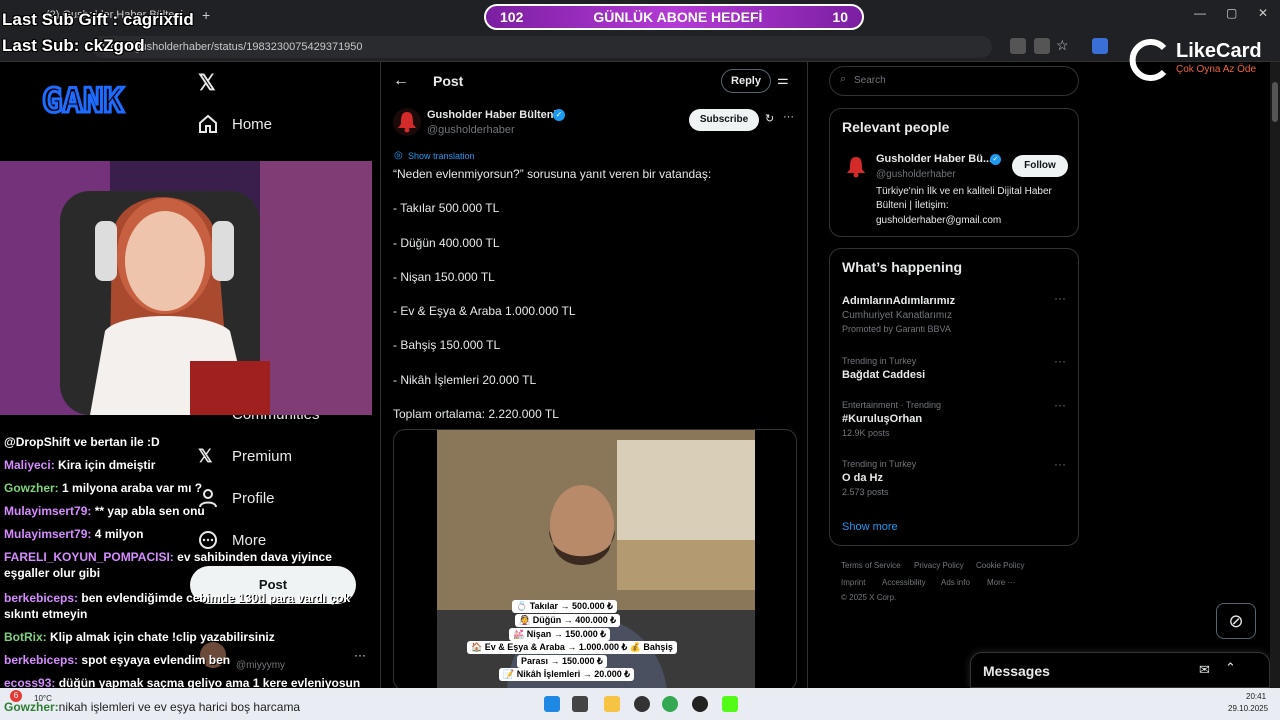 Image resolution: width=1280 pixels, height=720 pixels. What do you see at coordinates (559, 634) in the screenshot?
I see `video-caption: 💒 Nişan → 150.000 ₺` at bounding box center [559, 634].